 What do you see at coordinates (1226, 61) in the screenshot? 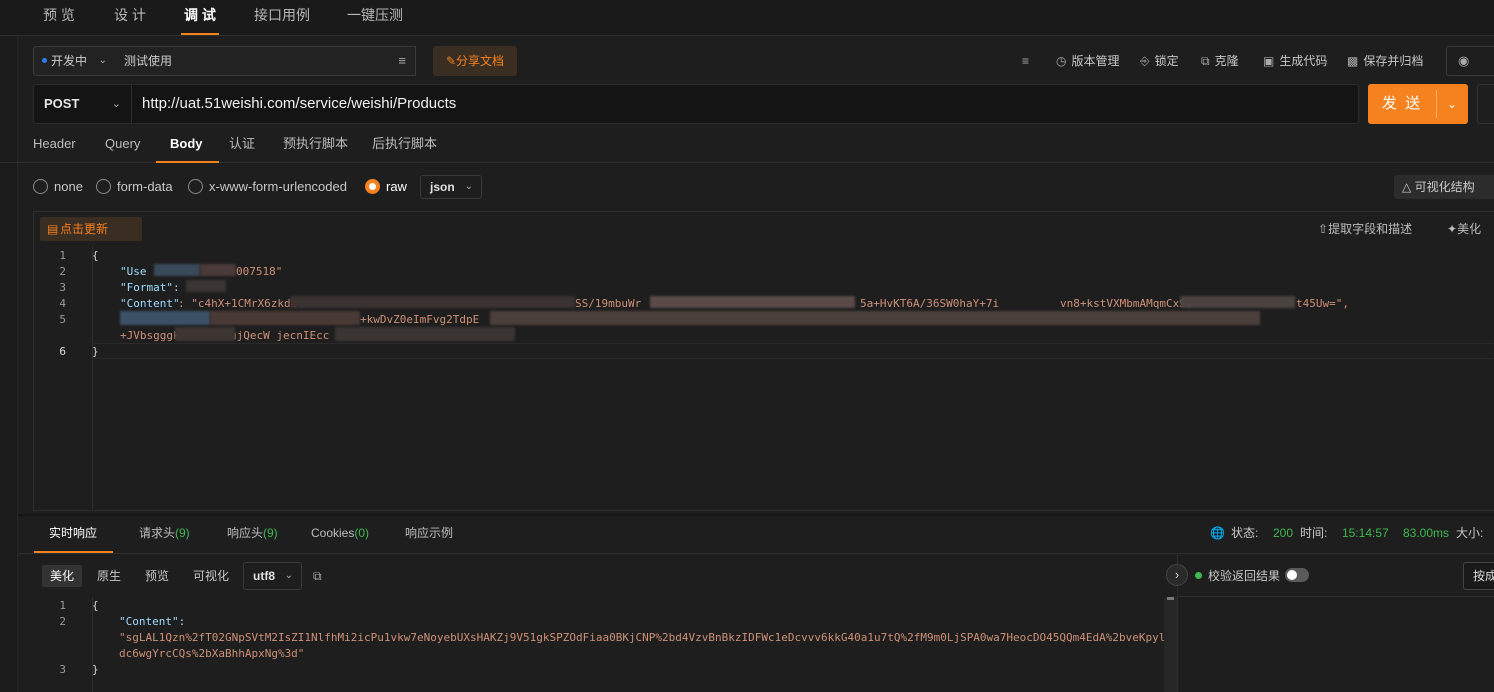
I see `clone-label: 克隆` at bounding box center [1226, 61].